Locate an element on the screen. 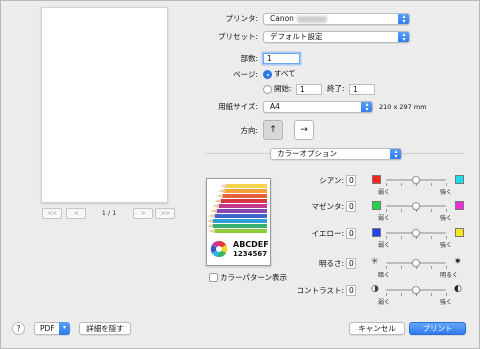 Image resolution: width=480 pixels, height=349 pixels. slider-low-label: 暗く is located at coordinates (384, 275).